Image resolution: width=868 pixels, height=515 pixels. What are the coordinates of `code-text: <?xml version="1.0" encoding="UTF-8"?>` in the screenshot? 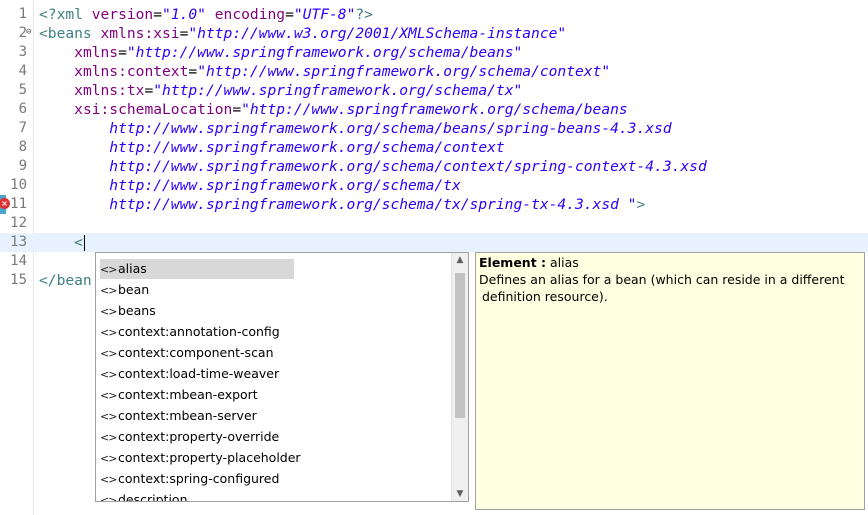 It's located at (206, 14).